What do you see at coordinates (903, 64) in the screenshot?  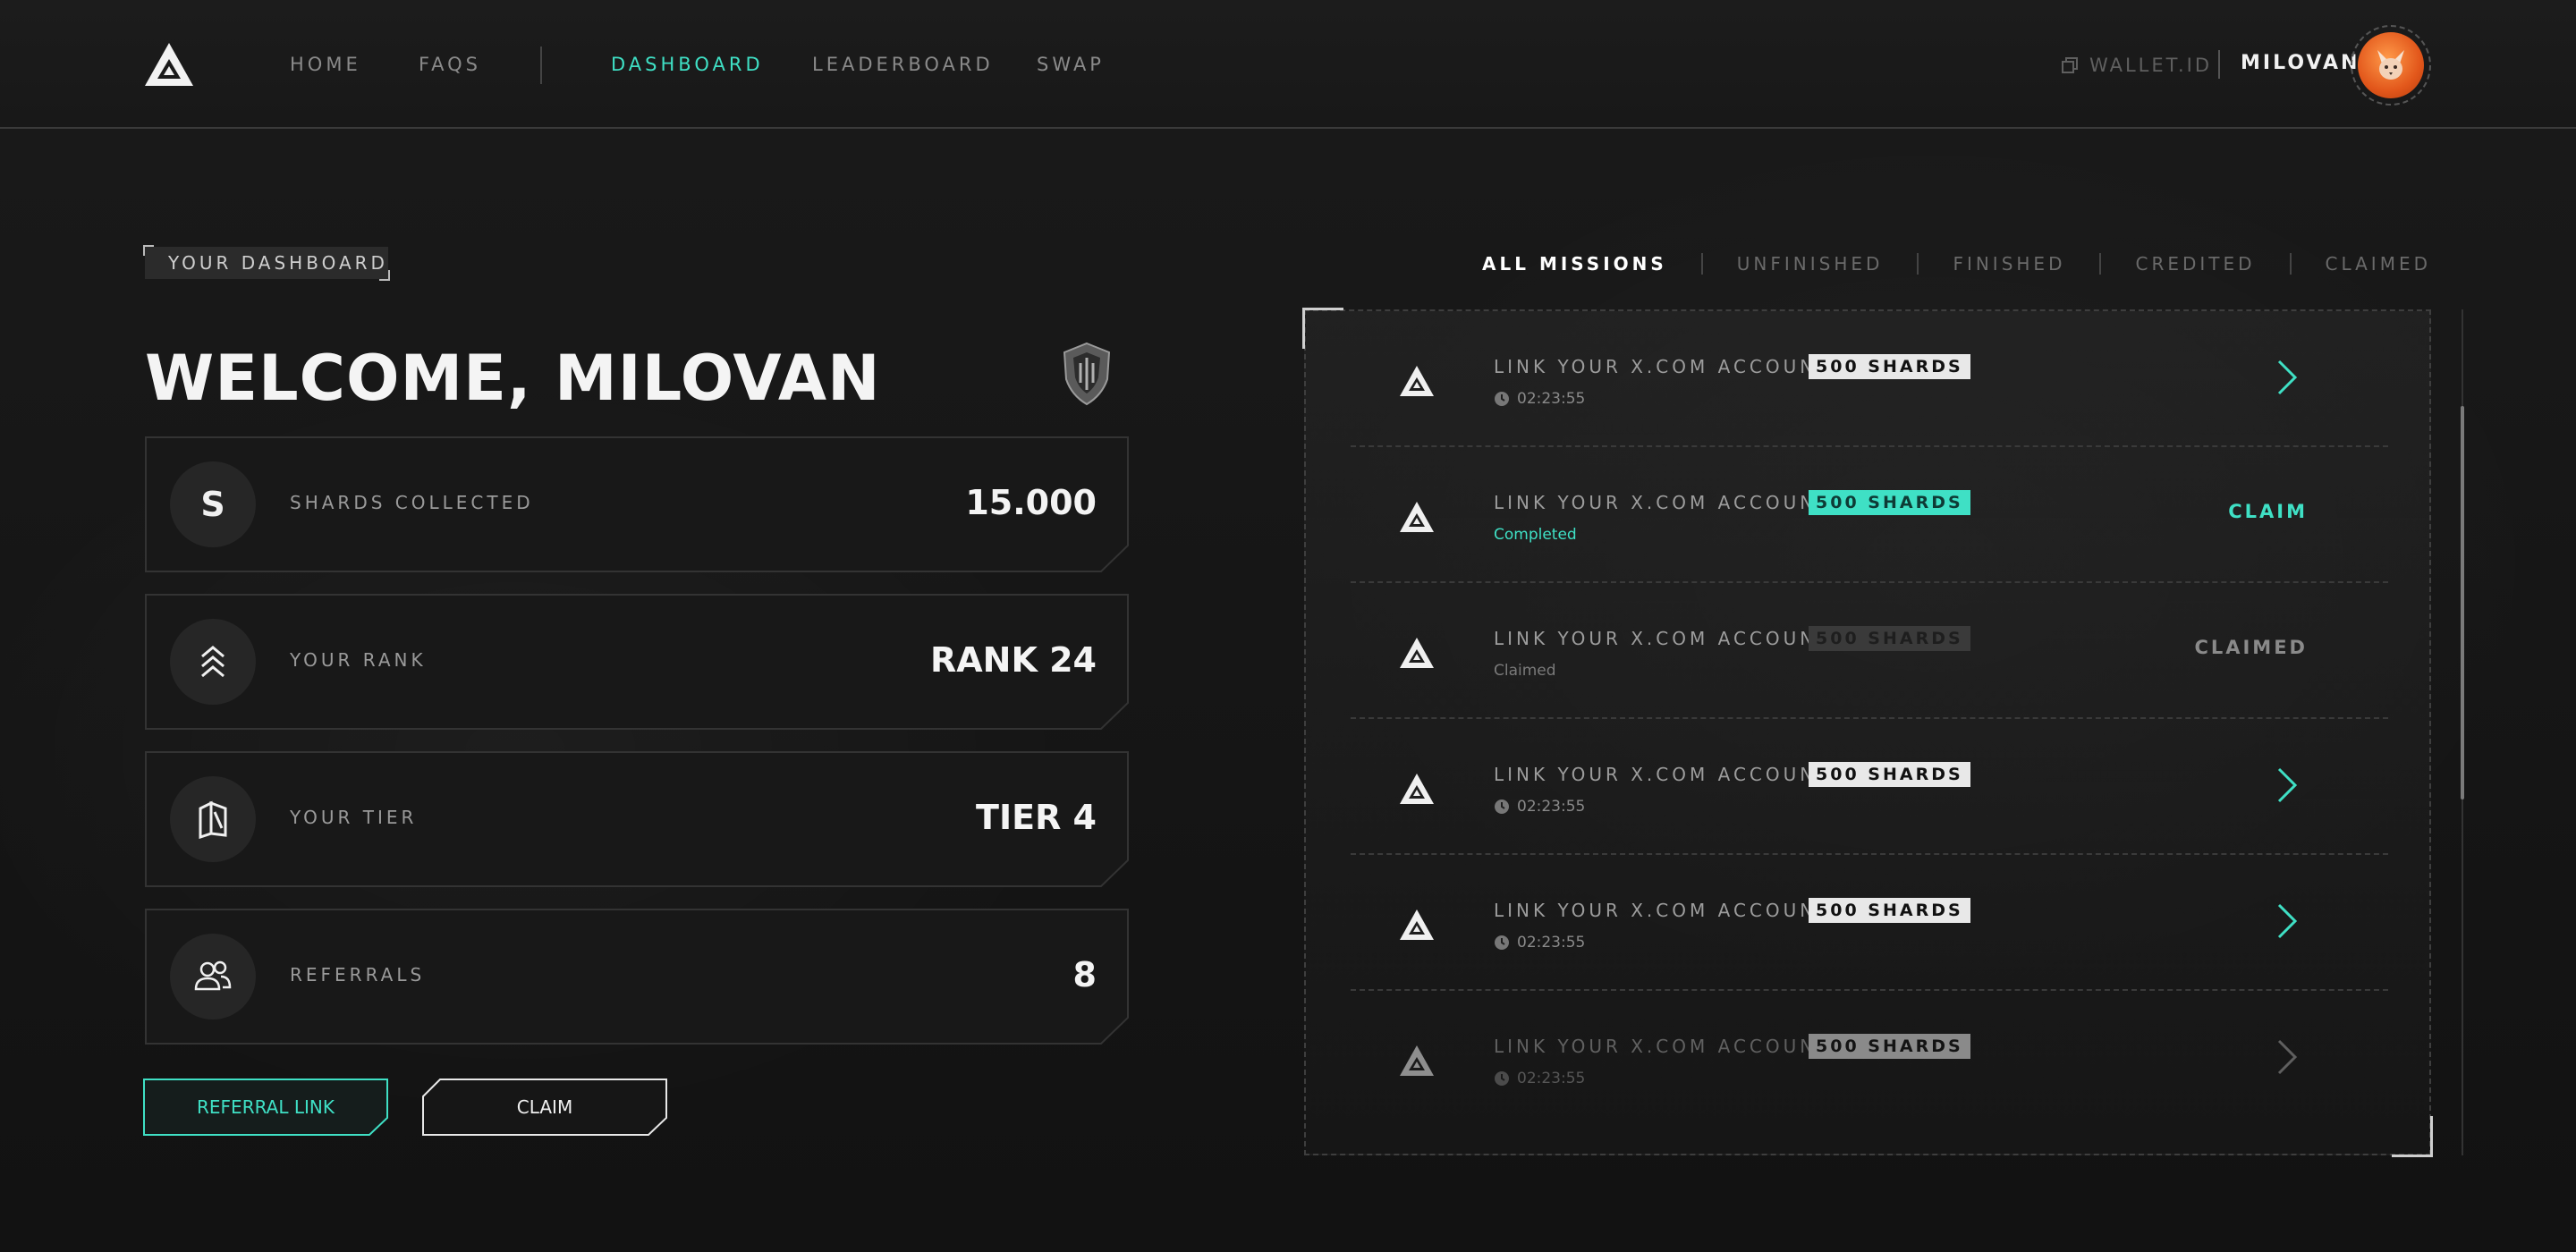 I see `nav-leaderboard-link: LEADERBOARD` at bounding box center [903, 64].